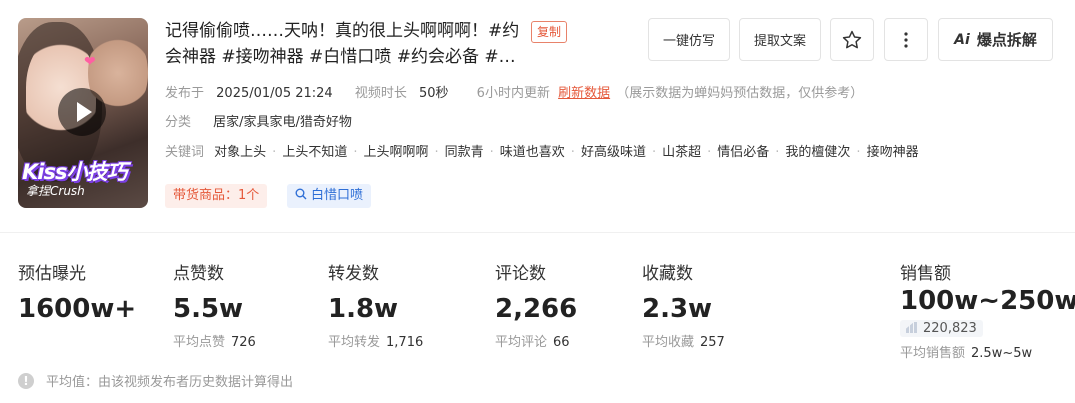 The image size is (1075, 403). What do you see at coordinates (925, 274) in the screenshot?
I see `sales-label: 销售额` at bounding box center [925, 274].